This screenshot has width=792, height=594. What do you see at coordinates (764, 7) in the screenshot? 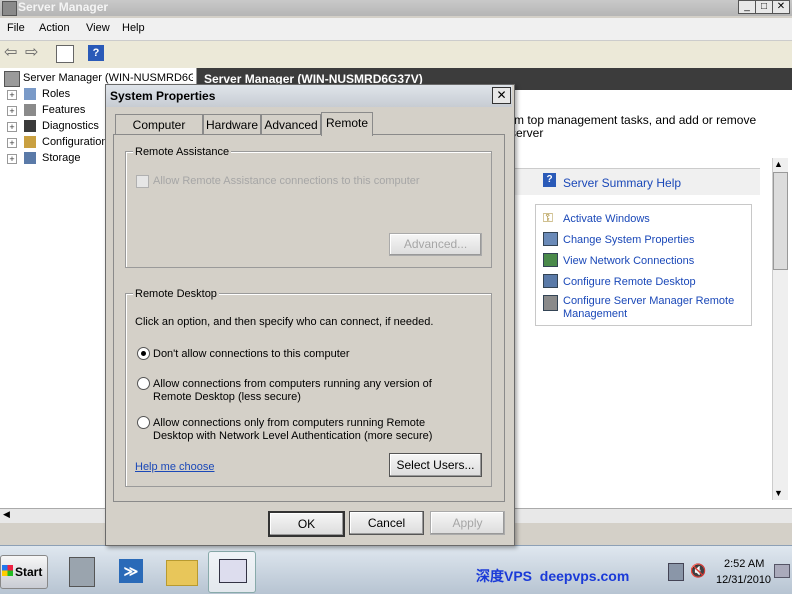
I see `maximize-button: □` at bounding box center [764, 7].